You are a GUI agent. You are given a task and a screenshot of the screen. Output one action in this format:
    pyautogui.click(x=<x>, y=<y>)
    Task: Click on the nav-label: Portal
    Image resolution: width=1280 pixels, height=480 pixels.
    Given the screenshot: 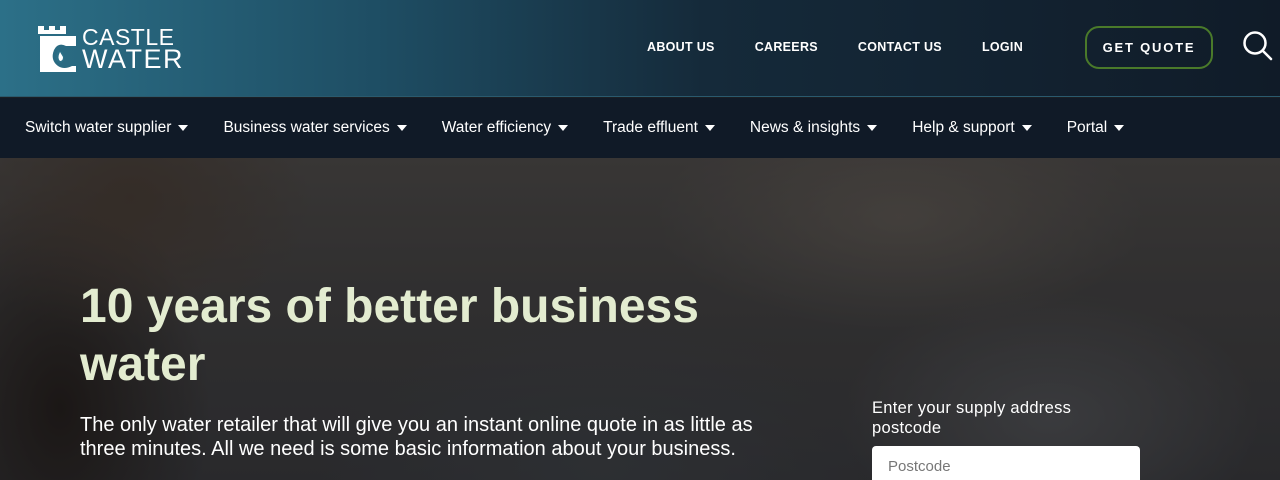 What is the action you would take?
    pyautogui.click(x=1087, y=127)
    